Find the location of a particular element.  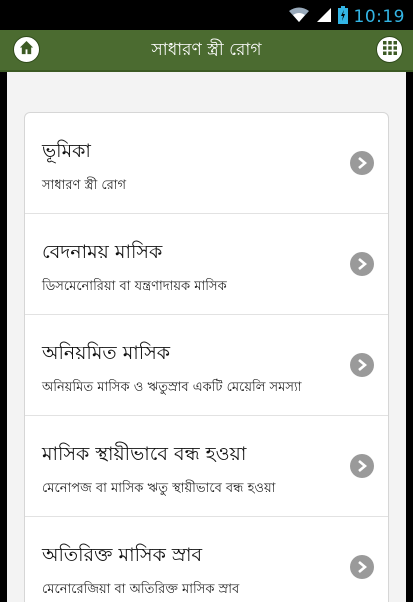

status-bar: 10:19 is located at coordinates (206, 15).